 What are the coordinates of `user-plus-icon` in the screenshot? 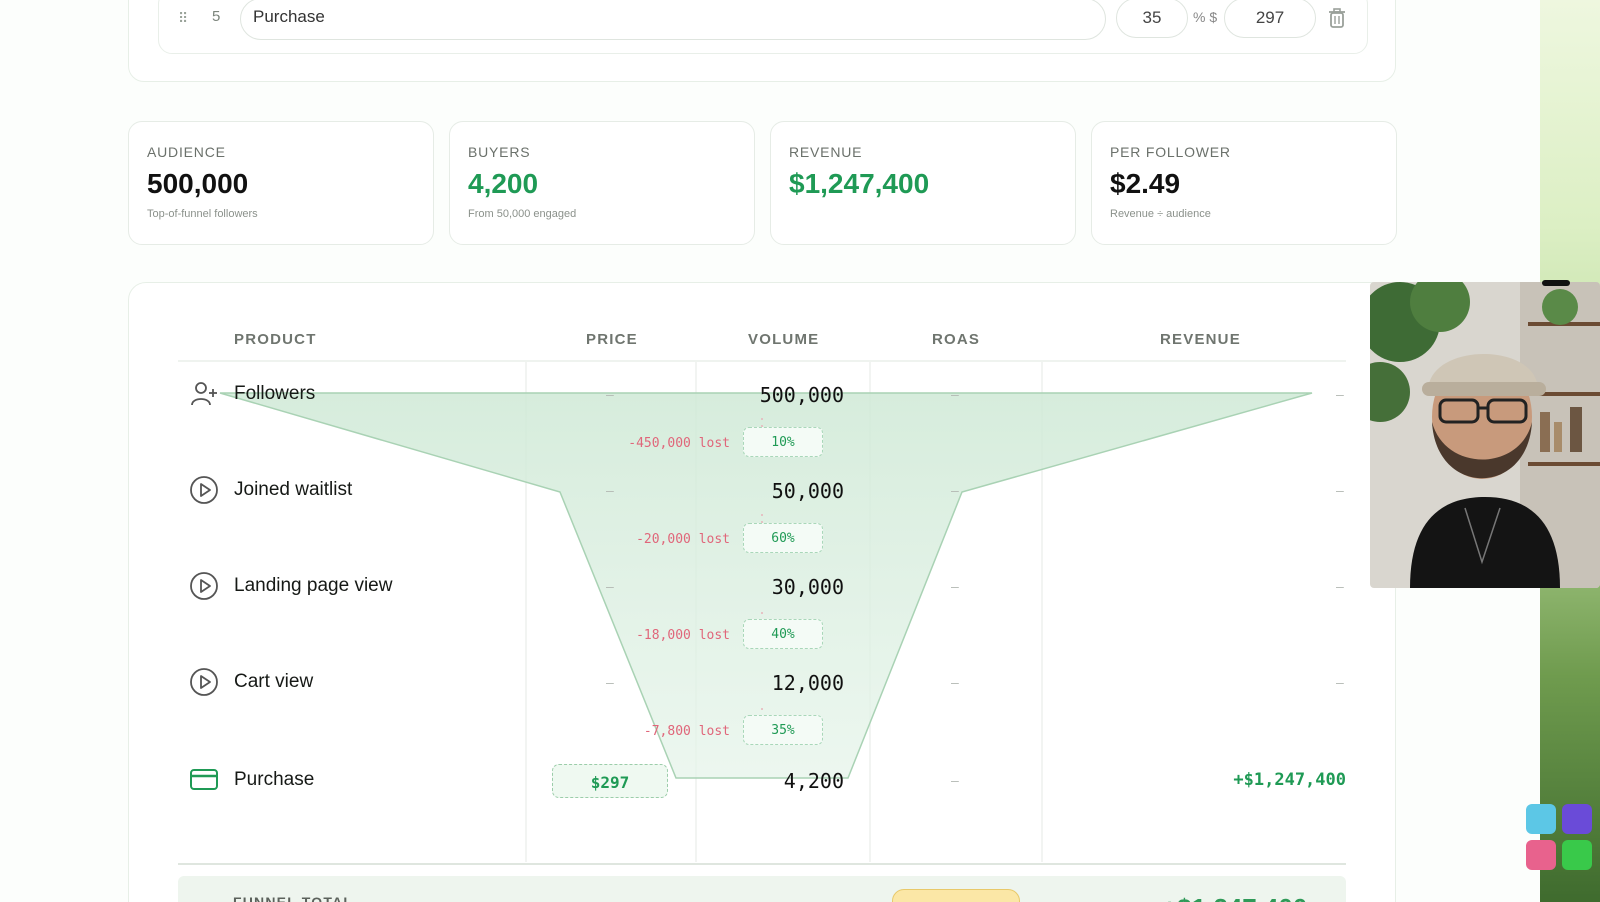 It's located at (204, 394).